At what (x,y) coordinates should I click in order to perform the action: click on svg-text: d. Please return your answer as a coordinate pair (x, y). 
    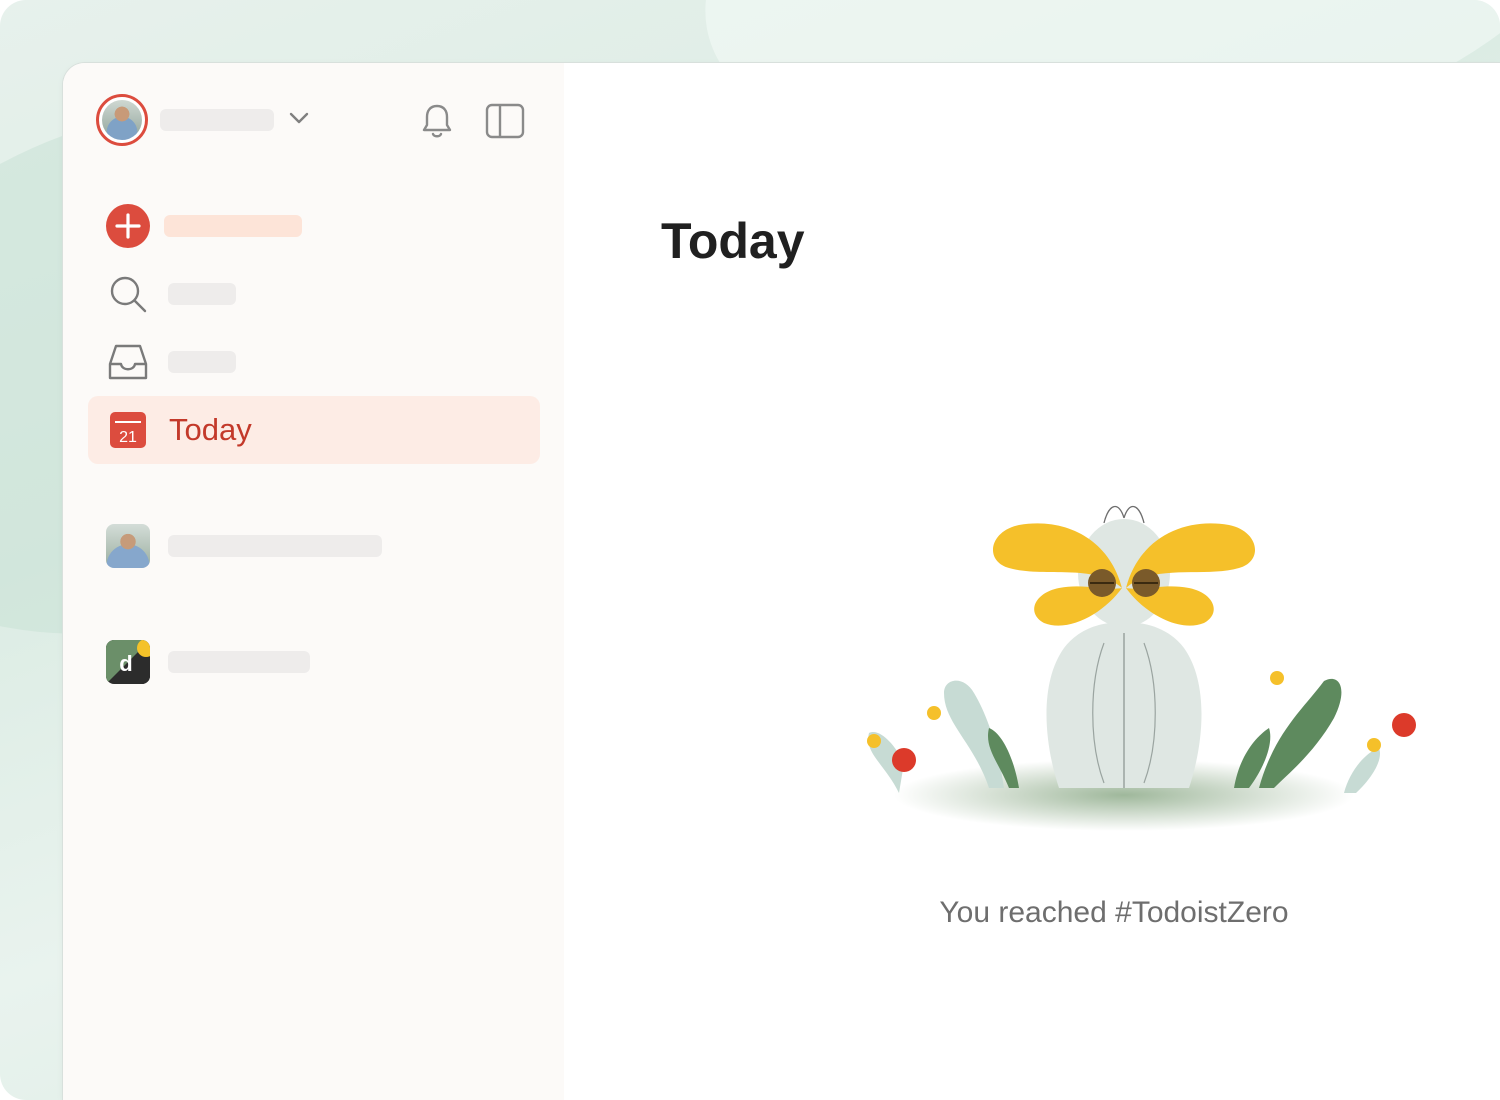
    Looking at the image, I should click on (125, 663).